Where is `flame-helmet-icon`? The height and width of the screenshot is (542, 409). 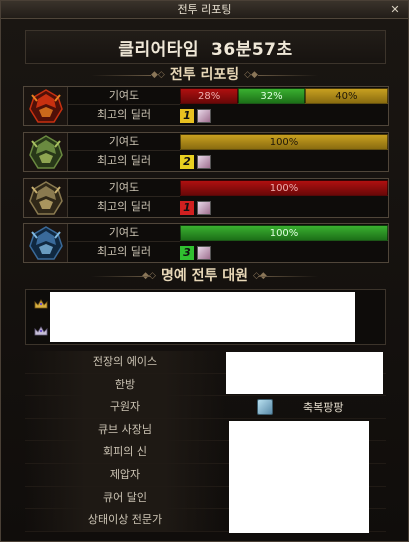 flame-helmet-icon is located at coordinates (46, 106).